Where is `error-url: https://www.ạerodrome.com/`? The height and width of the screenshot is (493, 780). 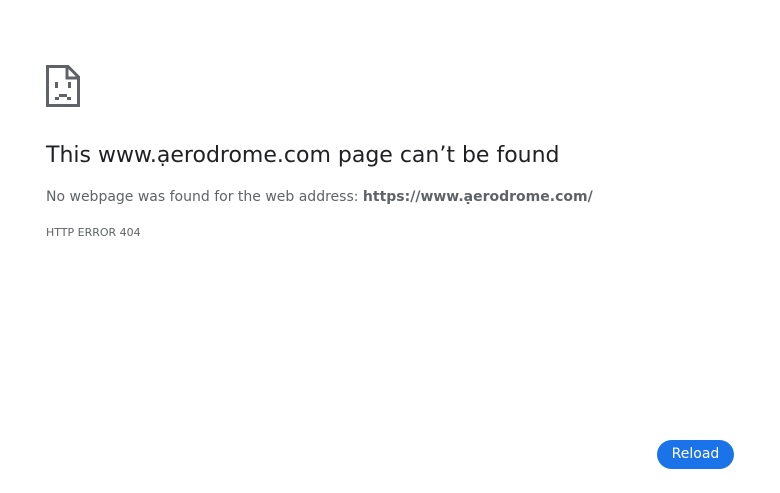
error-url: https://www.ạerodrome.com/ is located at coordinates (477, 197).